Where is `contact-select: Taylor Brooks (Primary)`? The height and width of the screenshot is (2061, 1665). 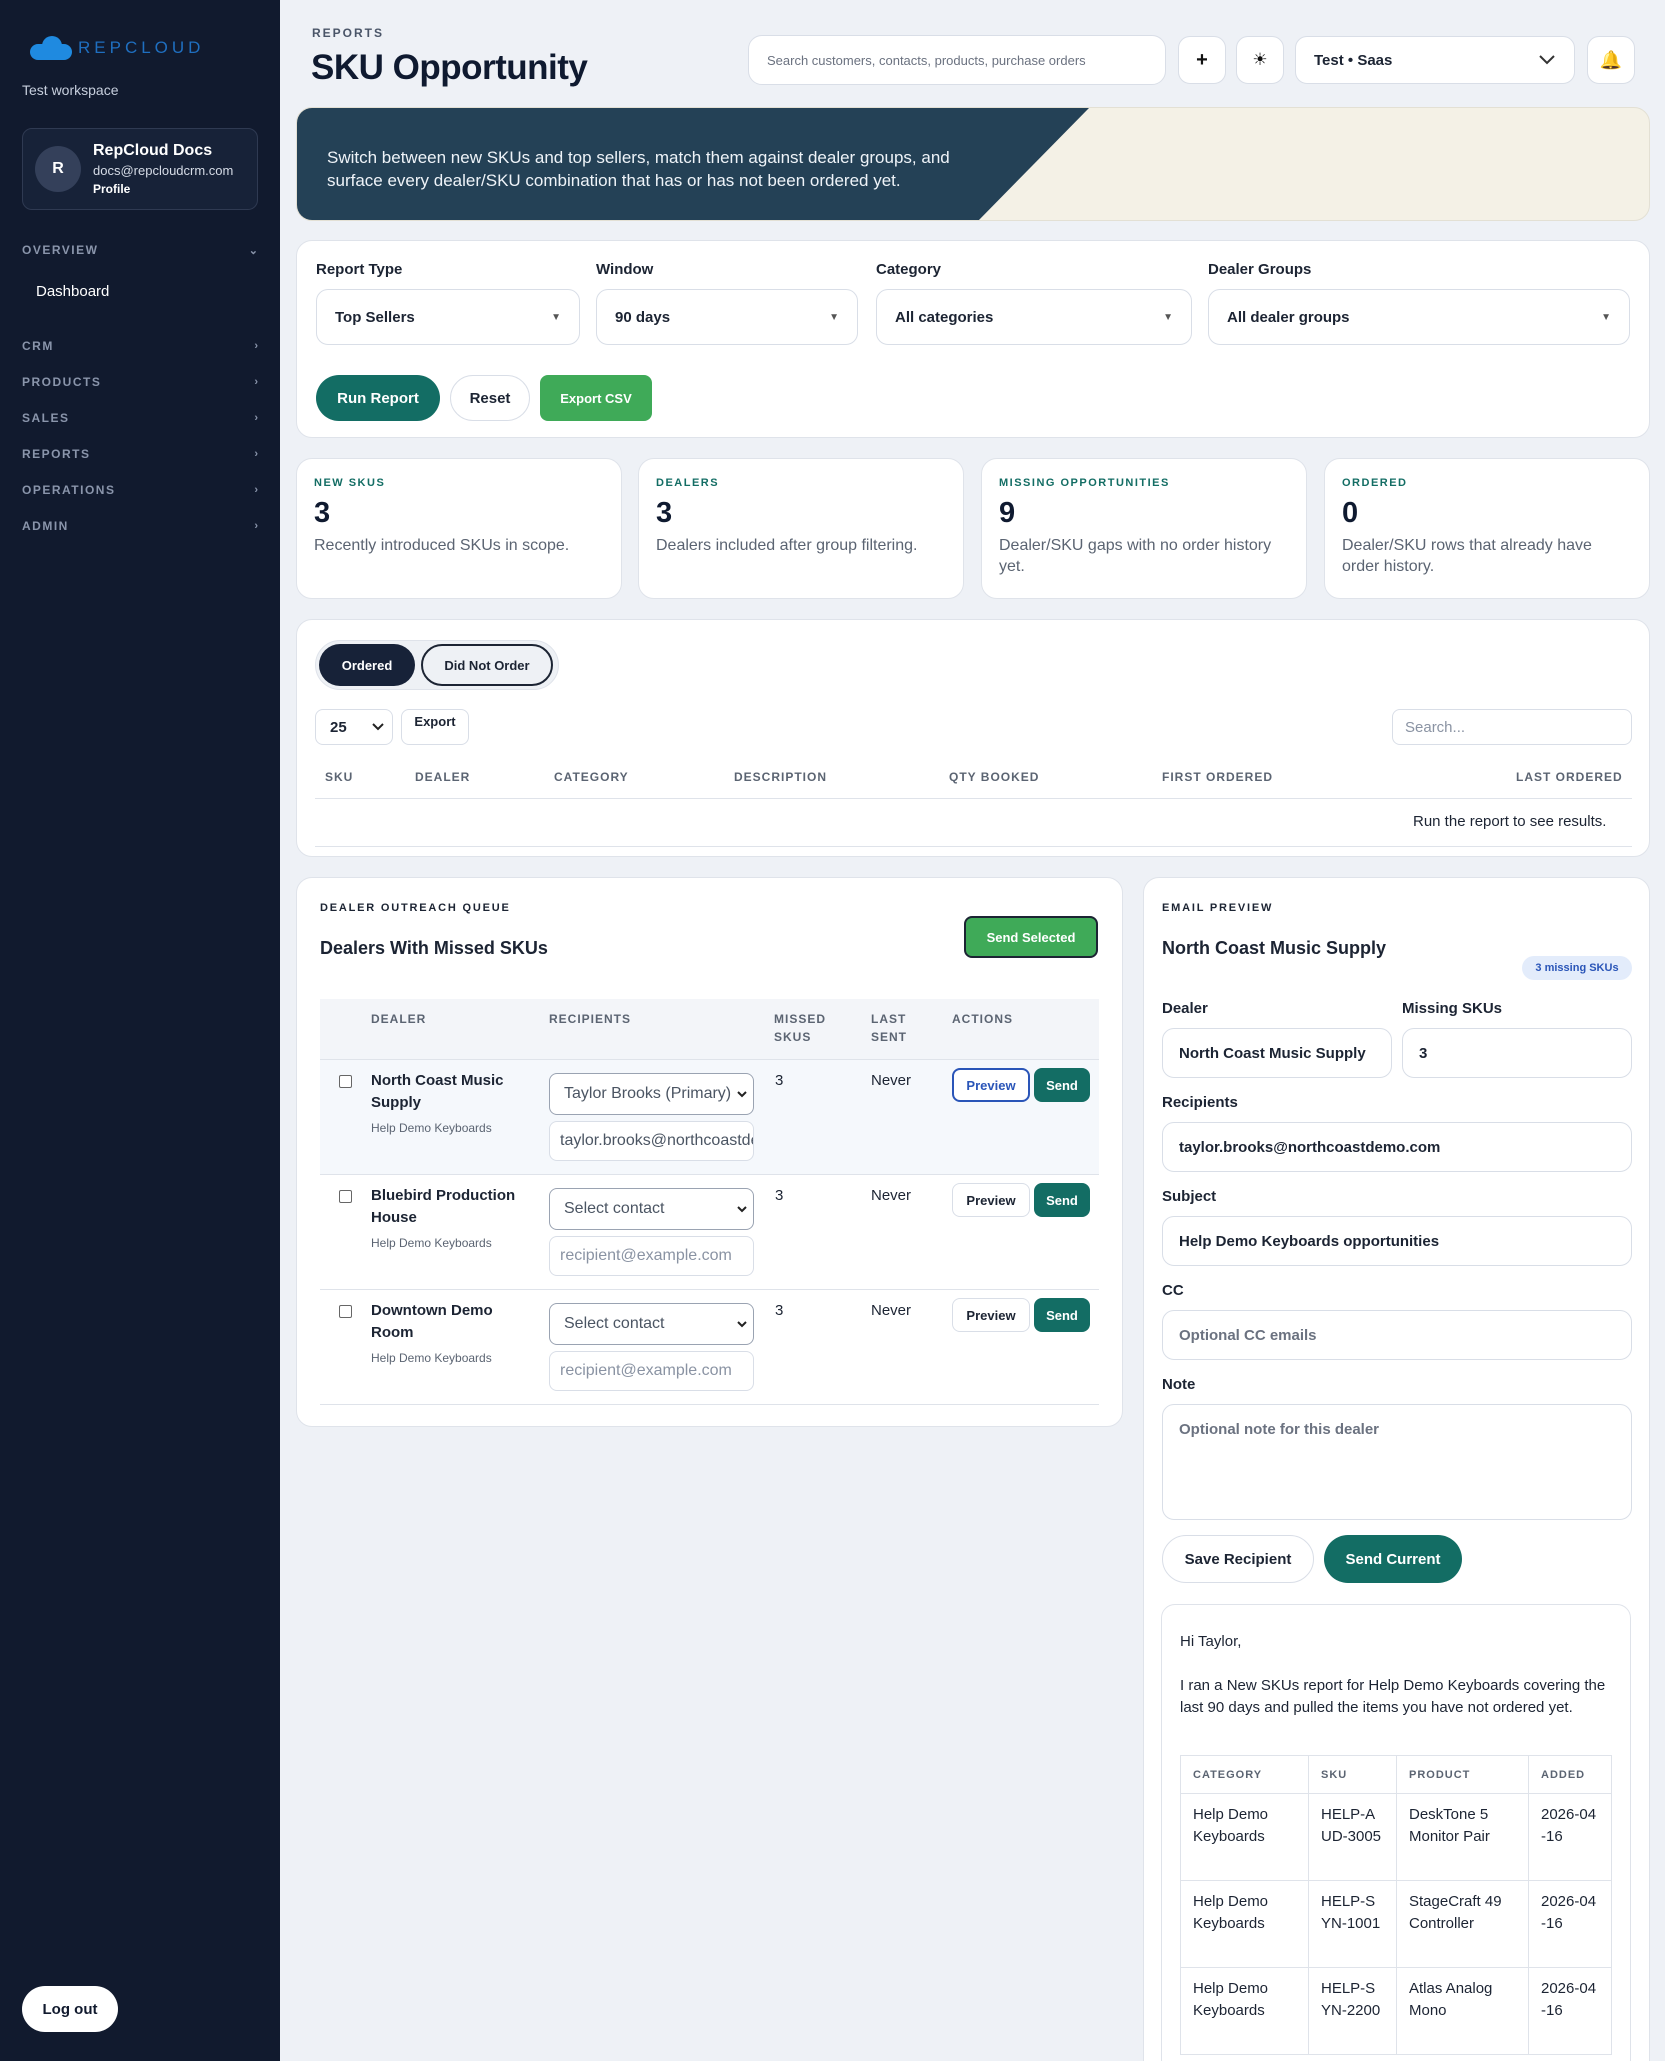
contact-select: Taylor Brooks (Primary) is located at coordinates (651, 1094).